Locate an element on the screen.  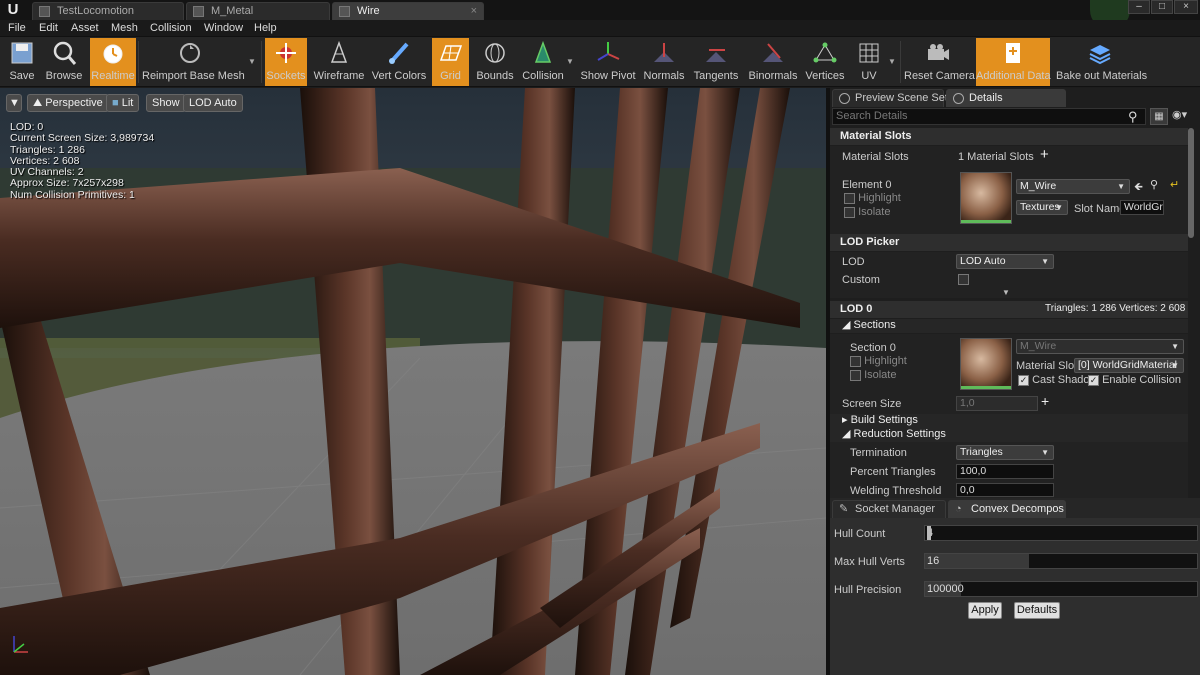
menu-help: Help is located at coordinates (265, 28).